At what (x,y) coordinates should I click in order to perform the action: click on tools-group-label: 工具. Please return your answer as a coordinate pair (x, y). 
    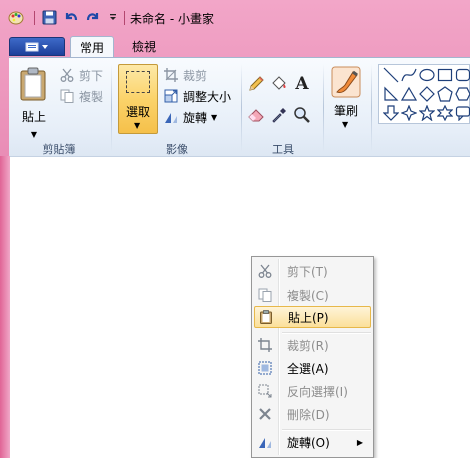
    Looking at the image, I should click on (283, 149).